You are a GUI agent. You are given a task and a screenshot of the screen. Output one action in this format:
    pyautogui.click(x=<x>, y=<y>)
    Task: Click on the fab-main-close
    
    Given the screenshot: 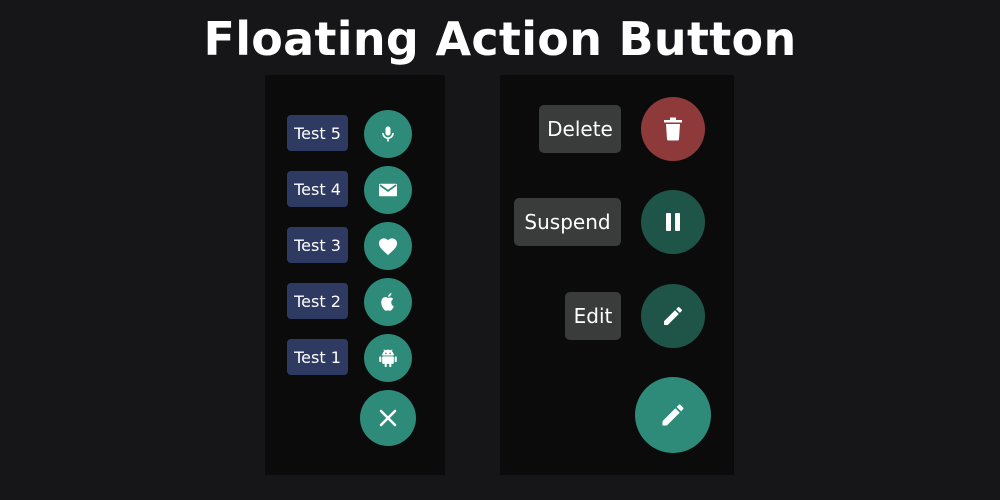 What is the action you would take?
    pyautogui.click(x=388, y=418)
    